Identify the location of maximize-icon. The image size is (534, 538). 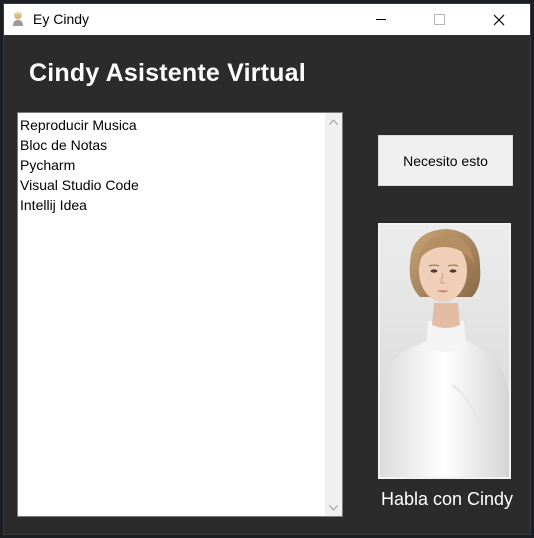
(439, 19).